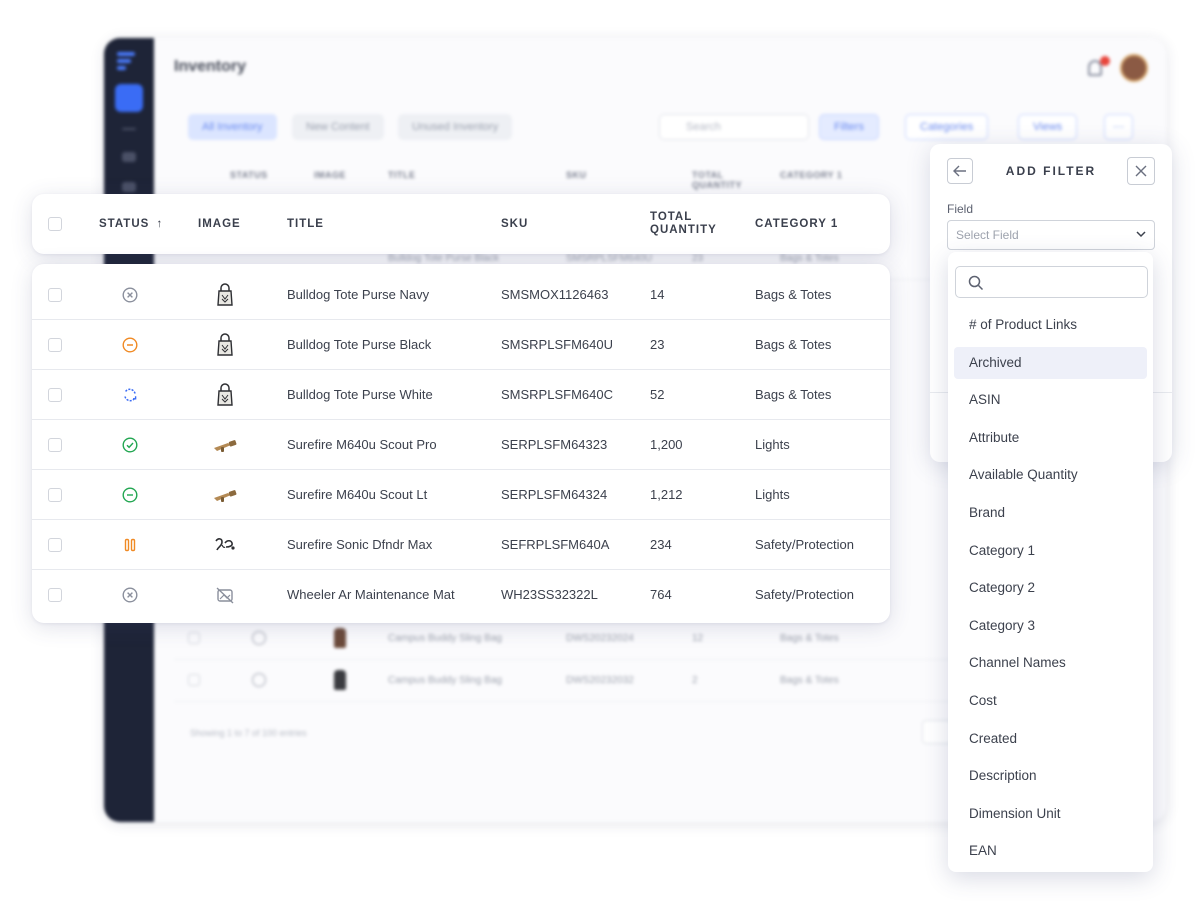 This screenshot has width=1200, height=902. What do you see at coordinates (129, 157) in the screenshot?
I see `chat-nav-icon` at bounding box center [129, 157].